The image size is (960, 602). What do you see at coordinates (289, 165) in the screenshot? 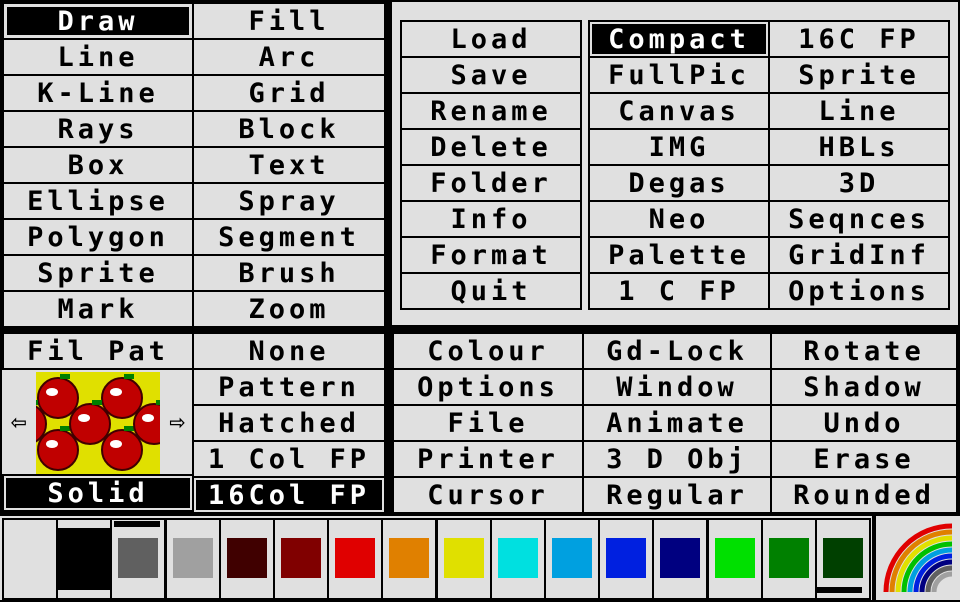
I see `tool-text: Text` at bounding box center [289, 165].